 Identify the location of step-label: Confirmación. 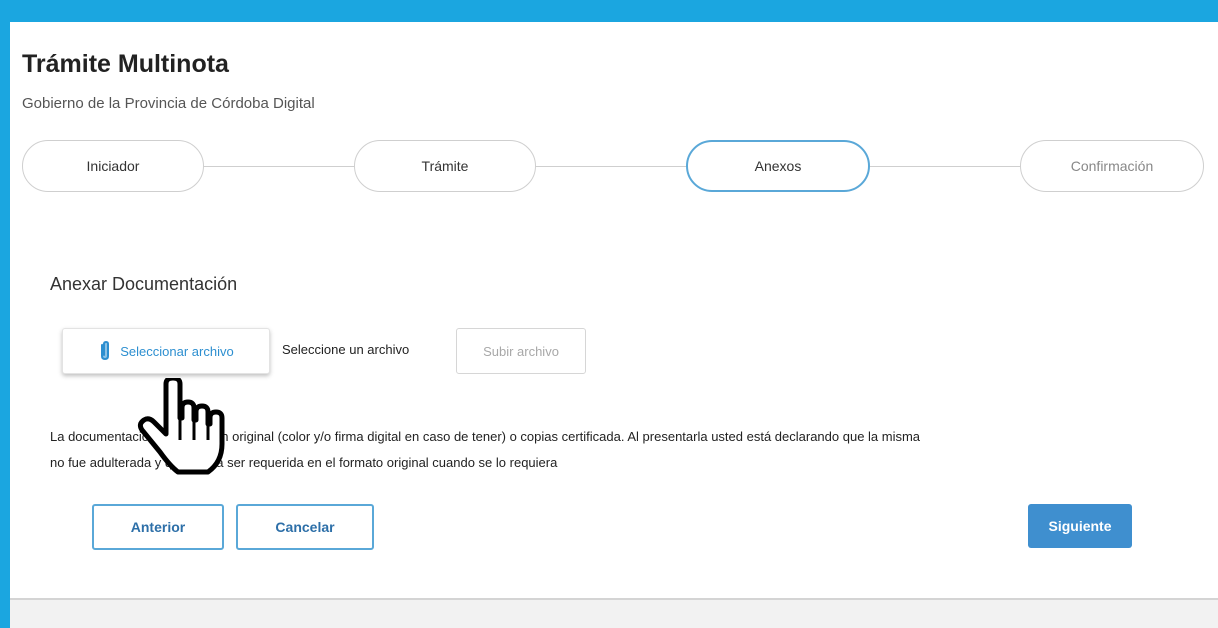
(1112, 166).